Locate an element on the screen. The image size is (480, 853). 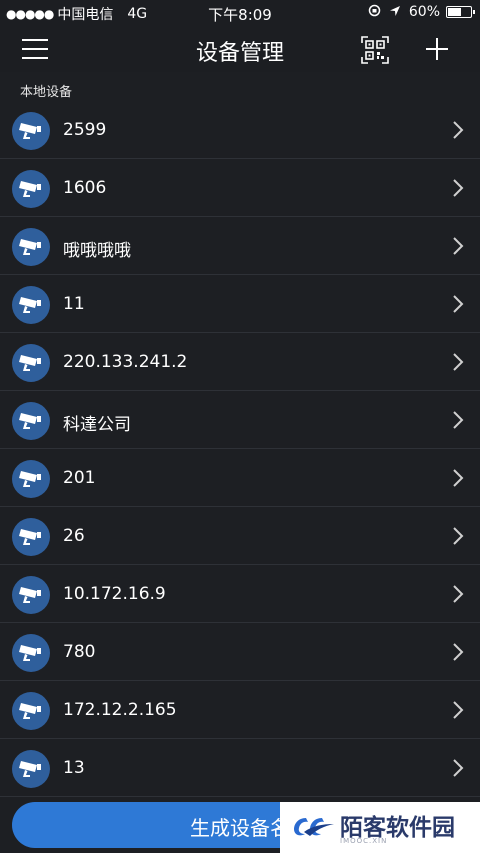
device-row-2: 哦哦哦哦 is located at coordinates (240, 246).